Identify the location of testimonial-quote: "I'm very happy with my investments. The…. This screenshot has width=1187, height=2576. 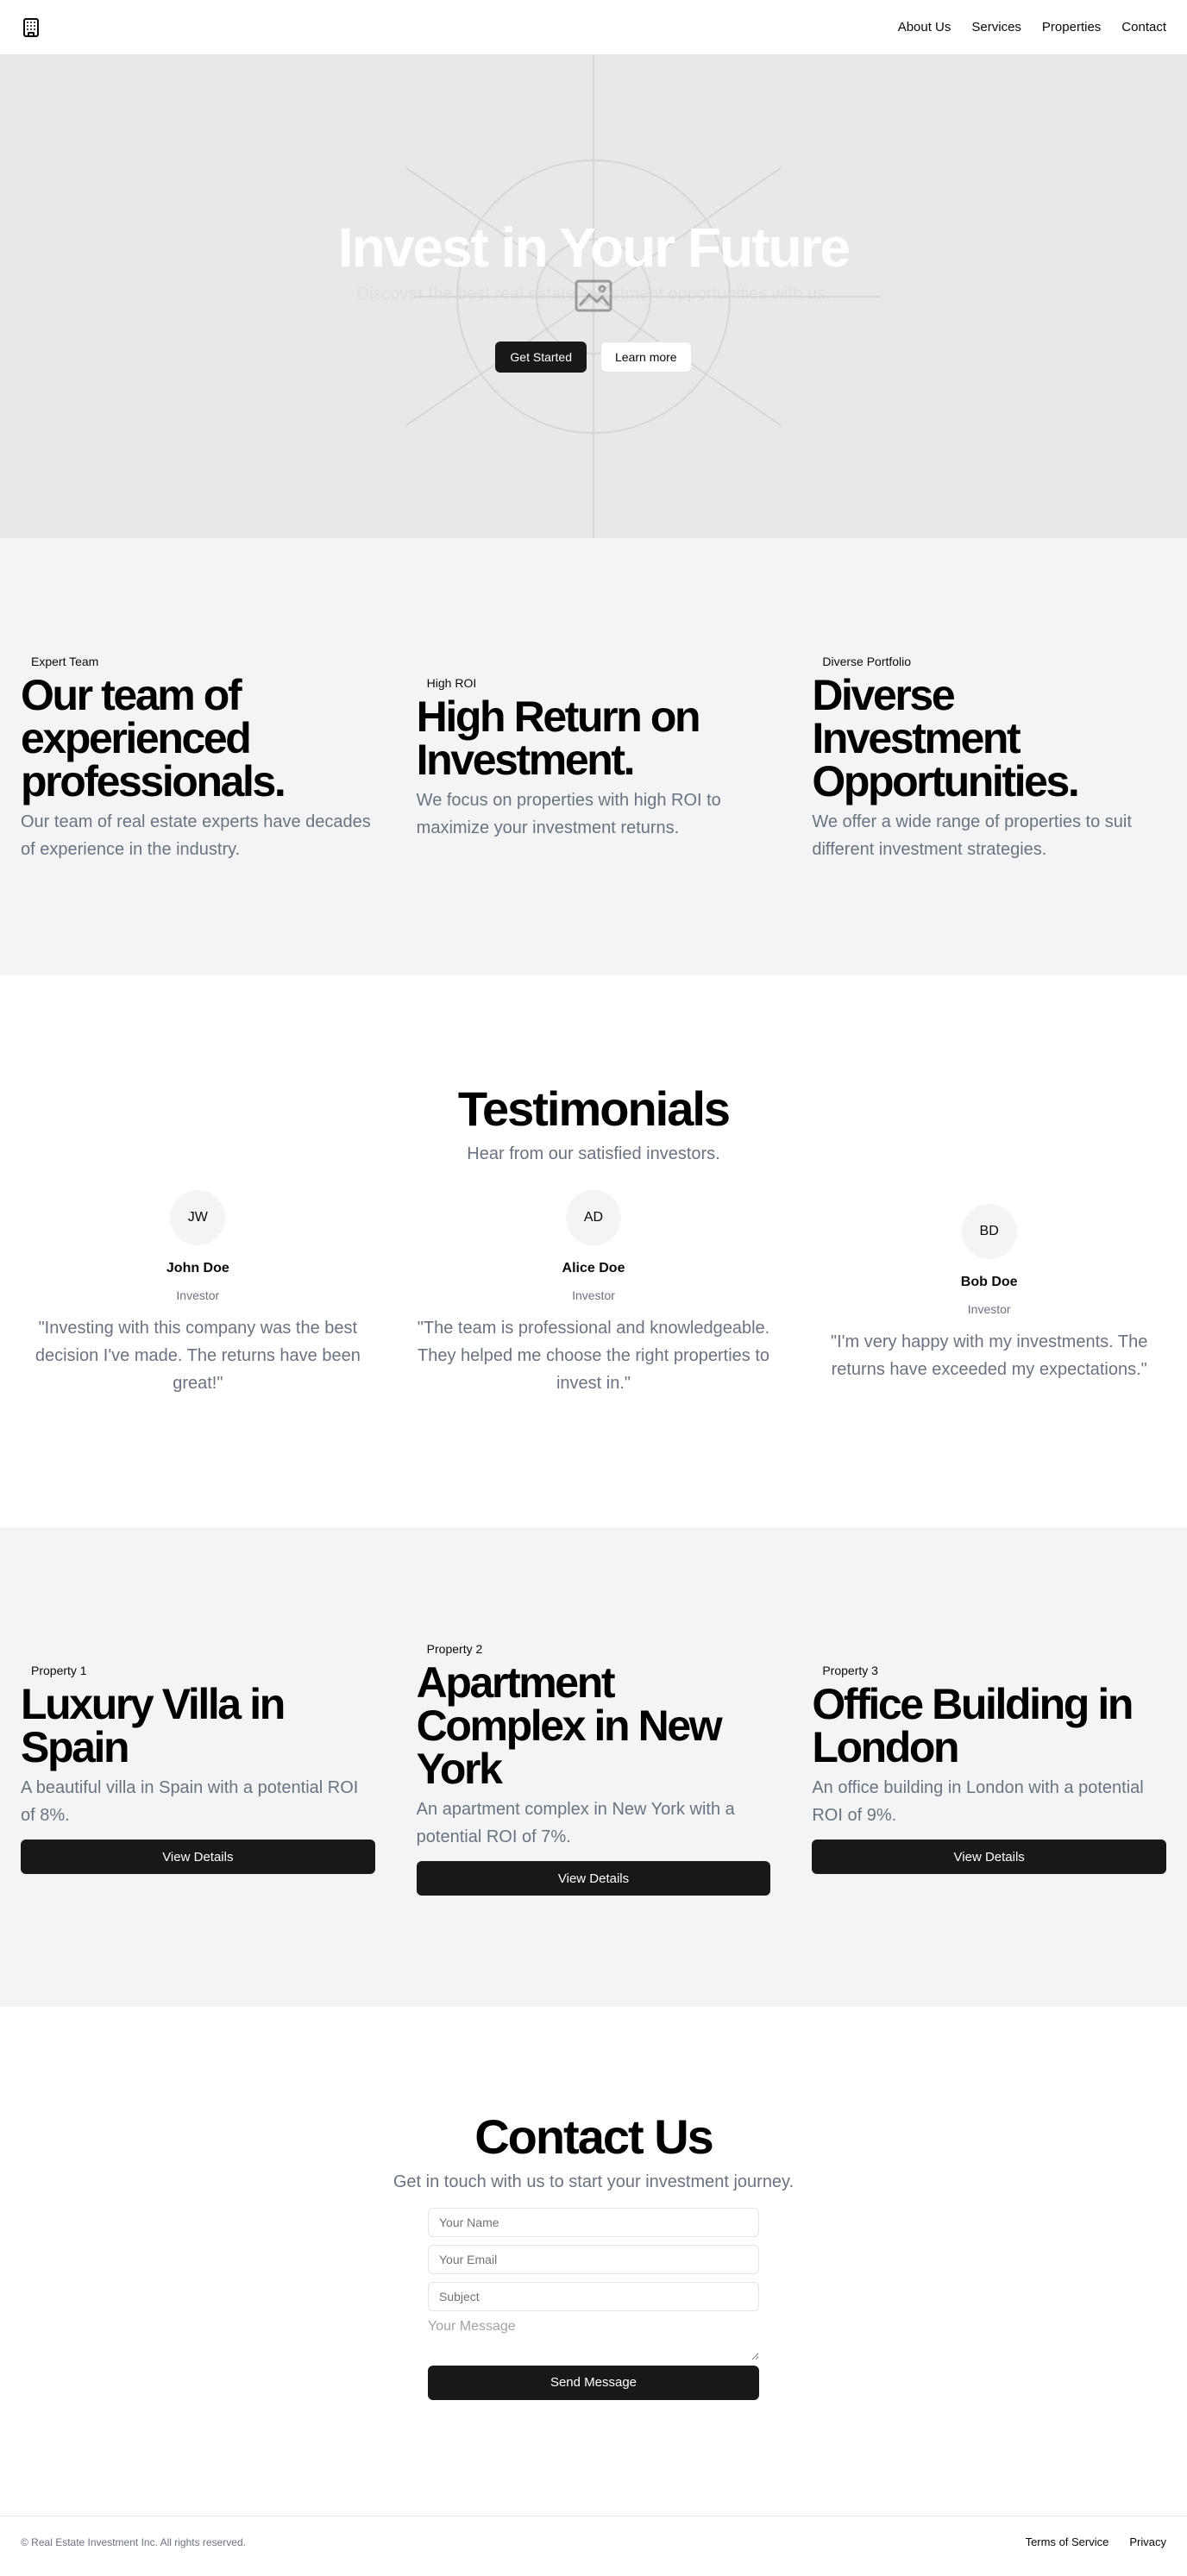
(989, 1355).